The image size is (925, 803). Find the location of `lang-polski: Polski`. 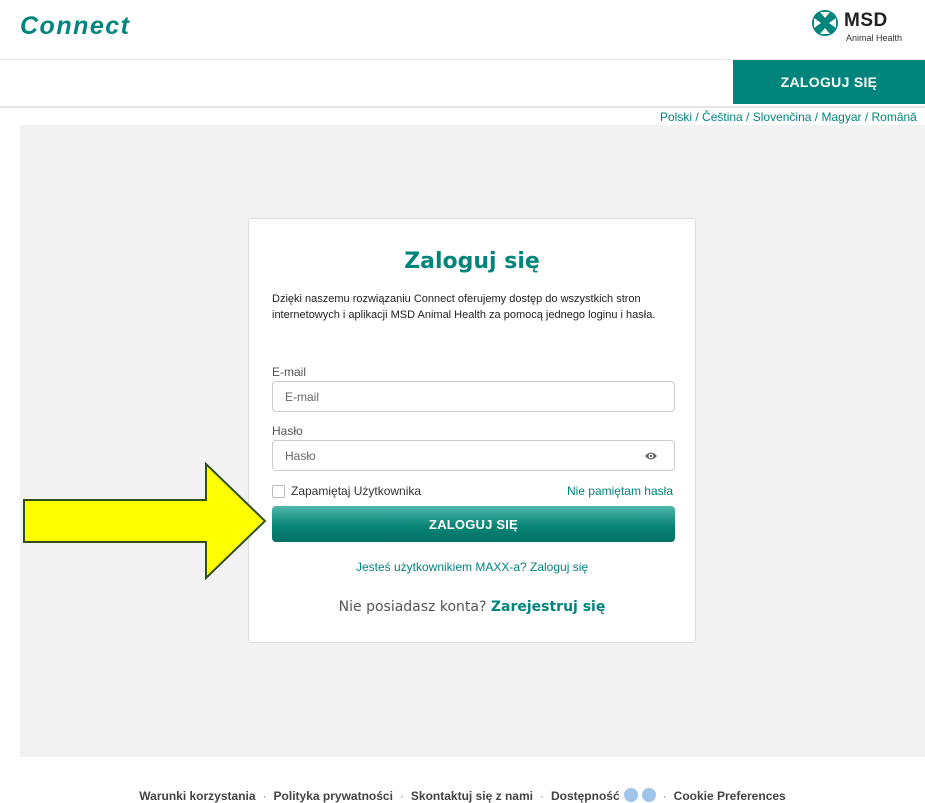

lang-polski: Polski is located at coordinates (676, 117).